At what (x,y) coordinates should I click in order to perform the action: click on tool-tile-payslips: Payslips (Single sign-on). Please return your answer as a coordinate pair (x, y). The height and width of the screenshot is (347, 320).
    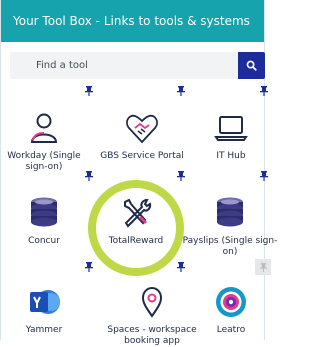
    Looking at the image, I should click on (230, 225).